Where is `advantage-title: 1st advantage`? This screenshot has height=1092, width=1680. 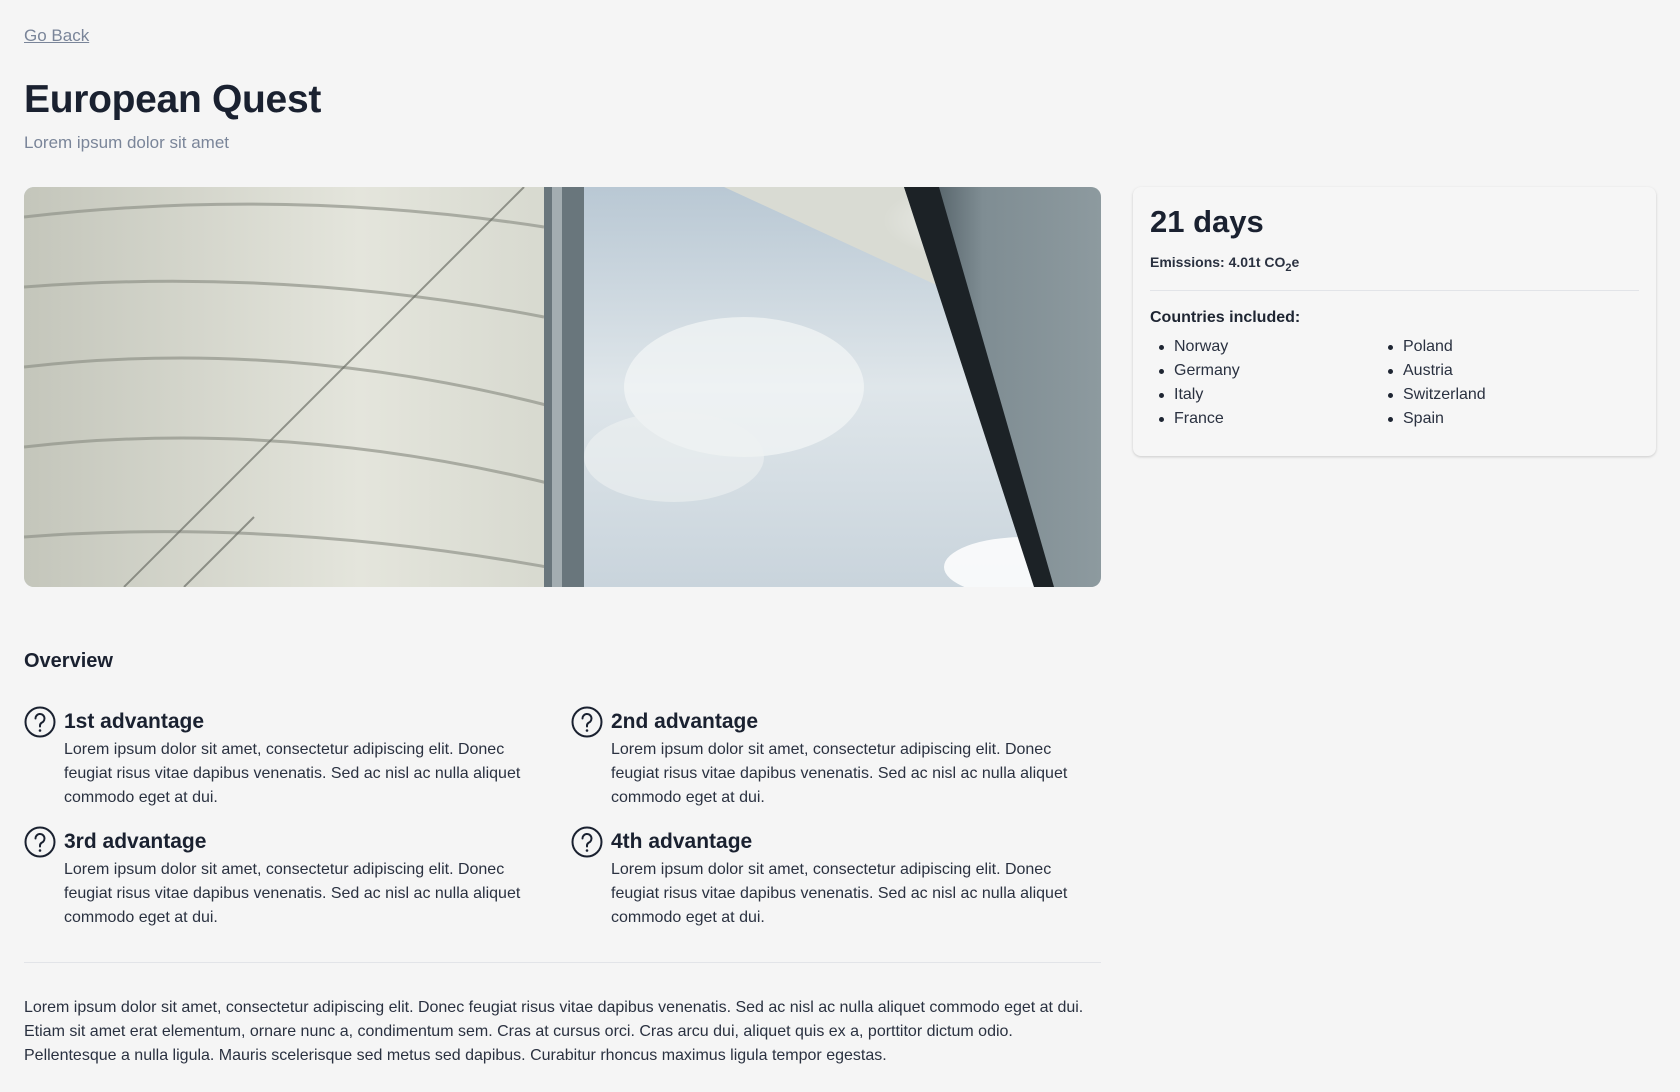
advantage-title: 1st advantage is located at coordinates (134, 721).